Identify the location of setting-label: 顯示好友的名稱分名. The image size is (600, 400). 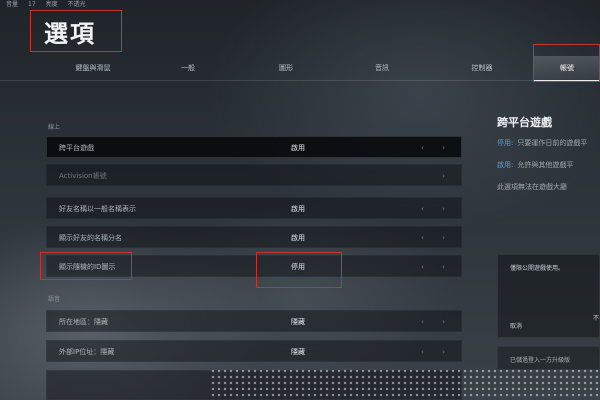
(90, 238).